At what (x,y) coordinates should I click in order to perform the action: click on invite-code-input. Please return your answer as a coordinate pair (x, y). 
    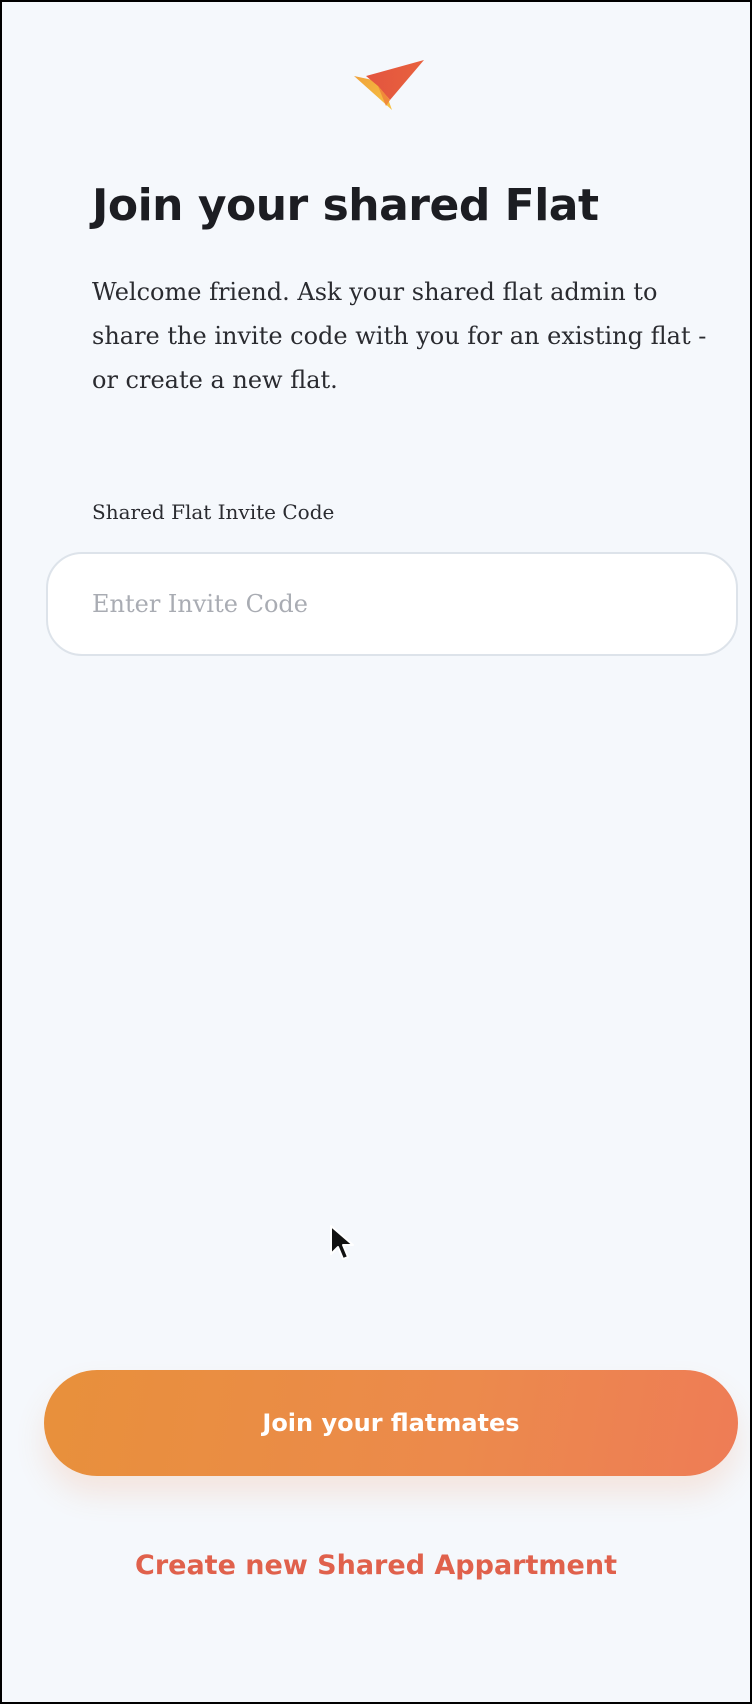
    Looking at the image, I should click on (392, 604).